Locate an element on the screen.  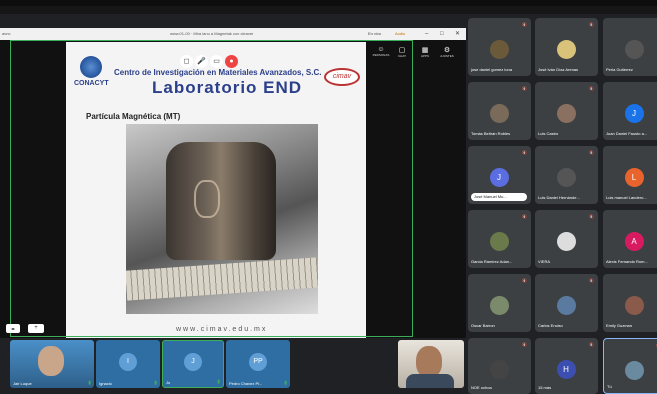
participant-avatar: A is located at coordinates (634, 241).